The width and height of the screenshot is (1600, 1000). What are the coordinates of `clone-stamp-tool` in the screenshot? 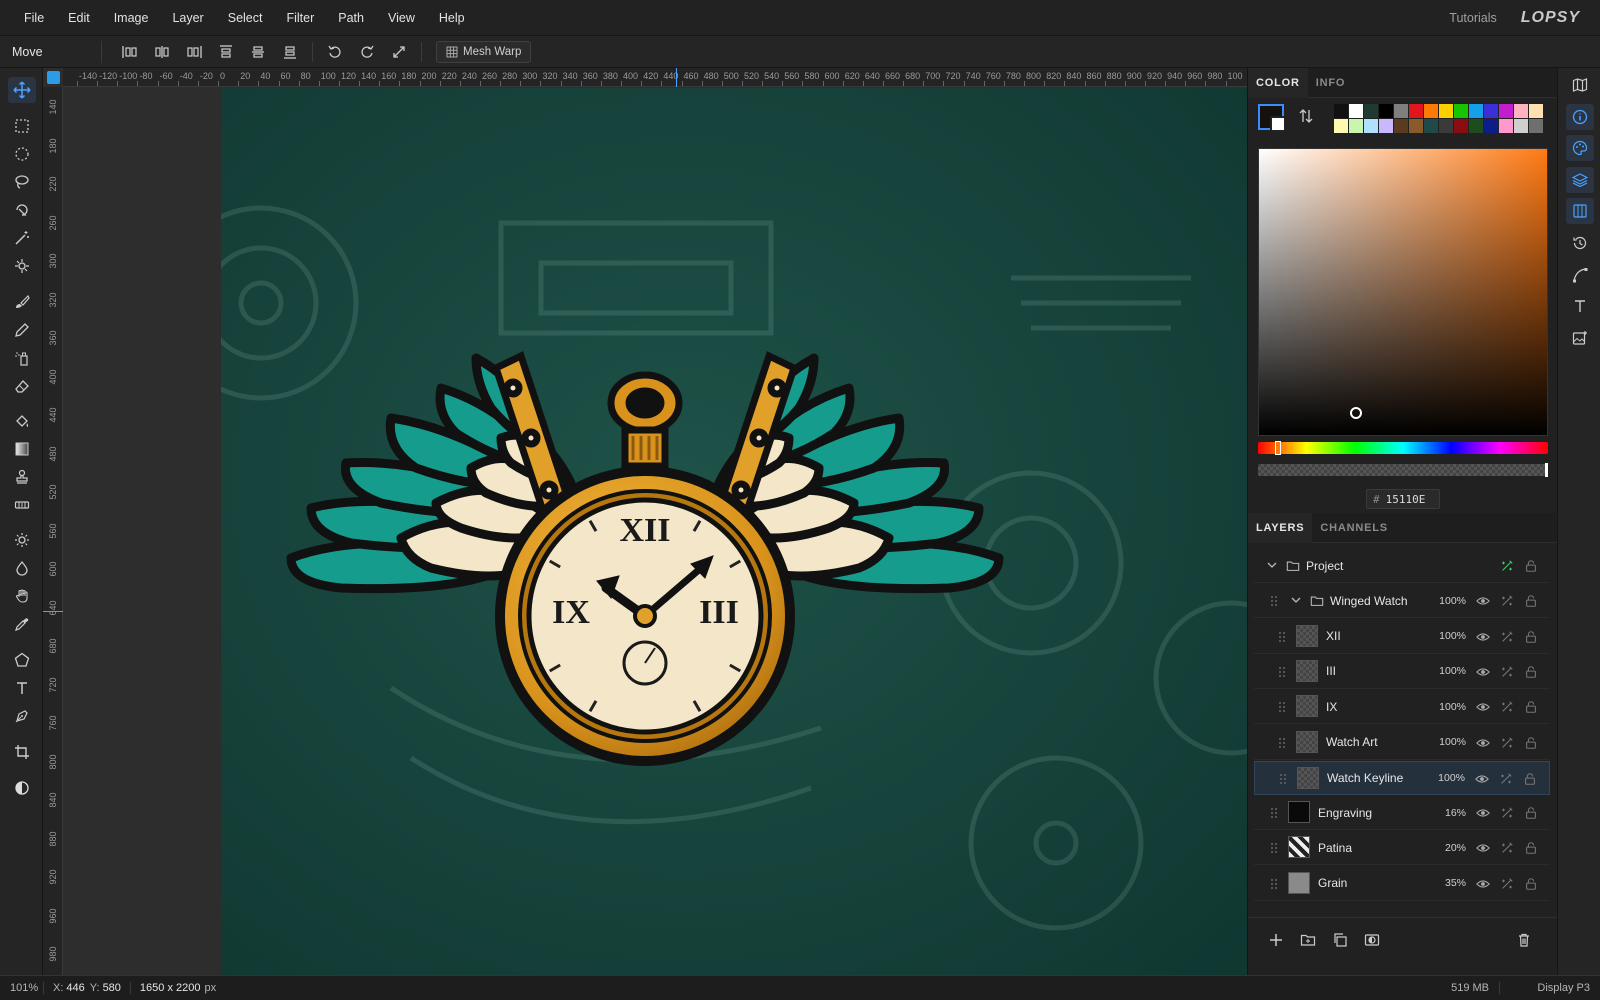 It's located at (22, 477).